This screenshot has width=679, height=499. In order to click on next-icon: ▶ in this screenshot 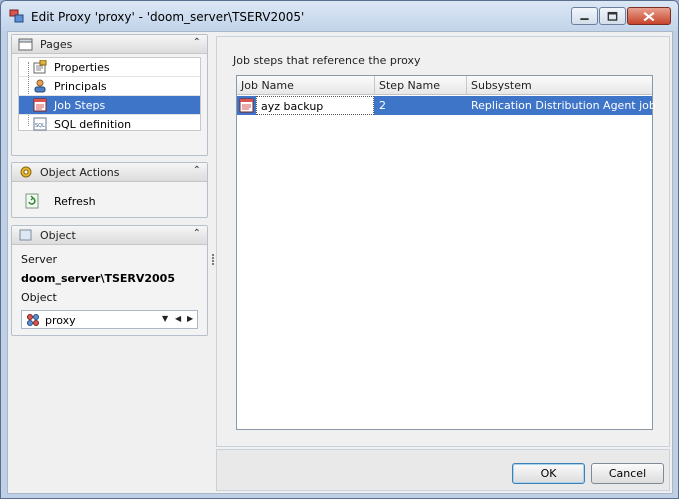, I will do `click(190, 318)`.